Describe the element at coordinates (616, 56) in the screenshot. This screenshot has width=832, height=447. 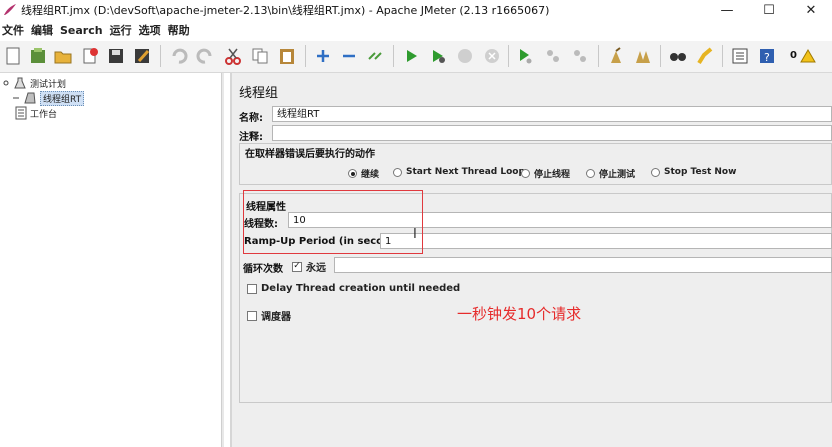
I see `clear-icon` at that location.